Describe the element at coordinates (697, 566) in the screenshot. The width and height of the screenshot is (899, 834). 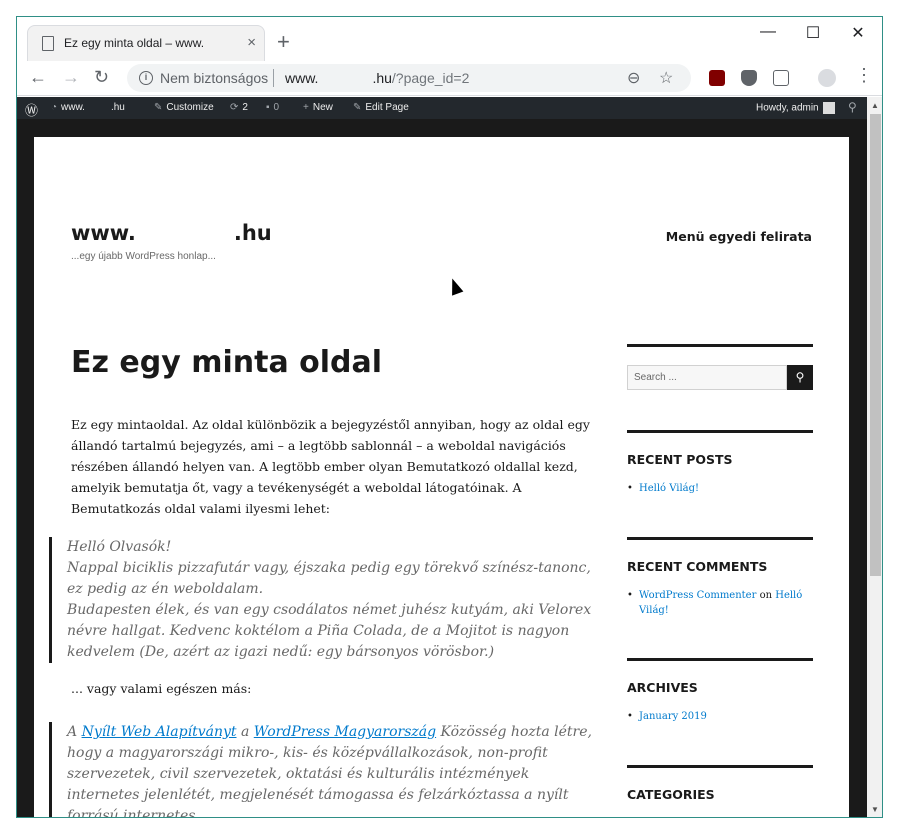
I see `widget-title: Recent Comments` at that location.